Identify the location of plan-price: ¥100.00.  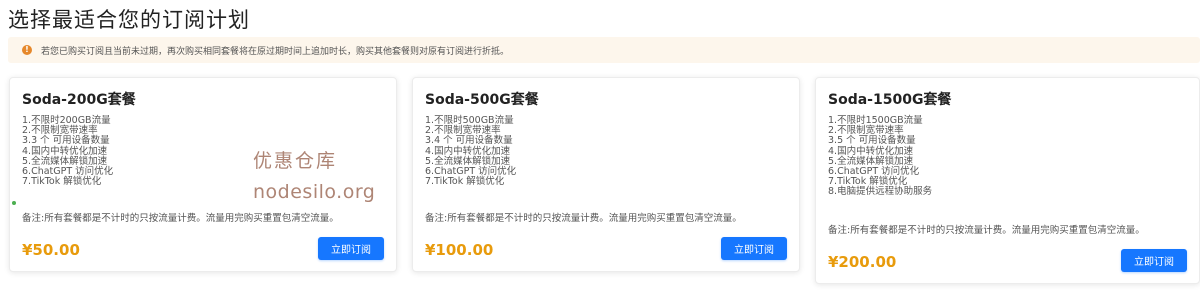
(459, 250).